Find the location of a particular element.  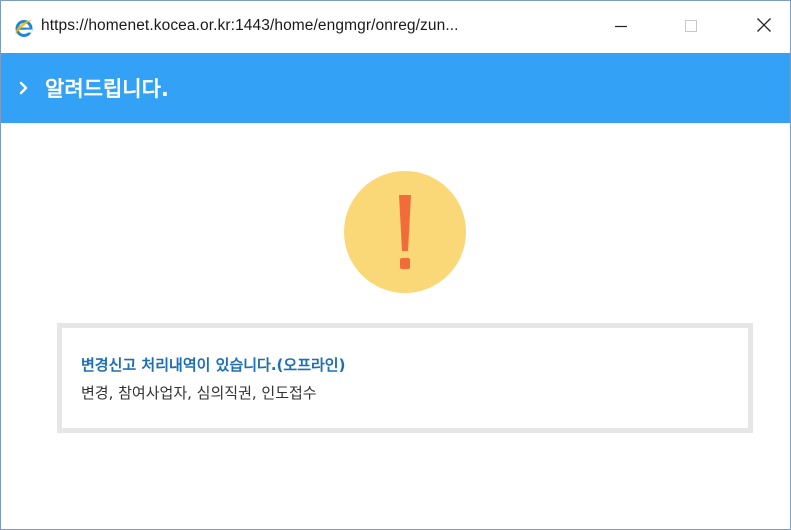

internet-explorer-icon is located at coordinates (24, 28).